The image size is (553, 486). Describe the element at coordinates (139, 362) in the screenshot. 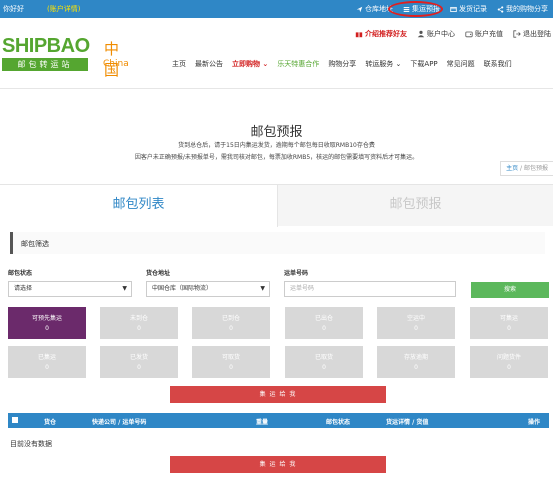

I see `status-shipped: 已发货 0` at that location.